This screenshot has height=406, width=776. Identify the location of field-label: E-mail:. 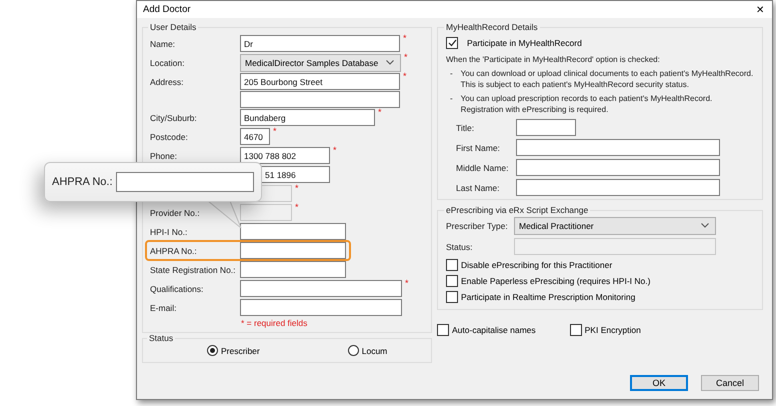
(164, 307).